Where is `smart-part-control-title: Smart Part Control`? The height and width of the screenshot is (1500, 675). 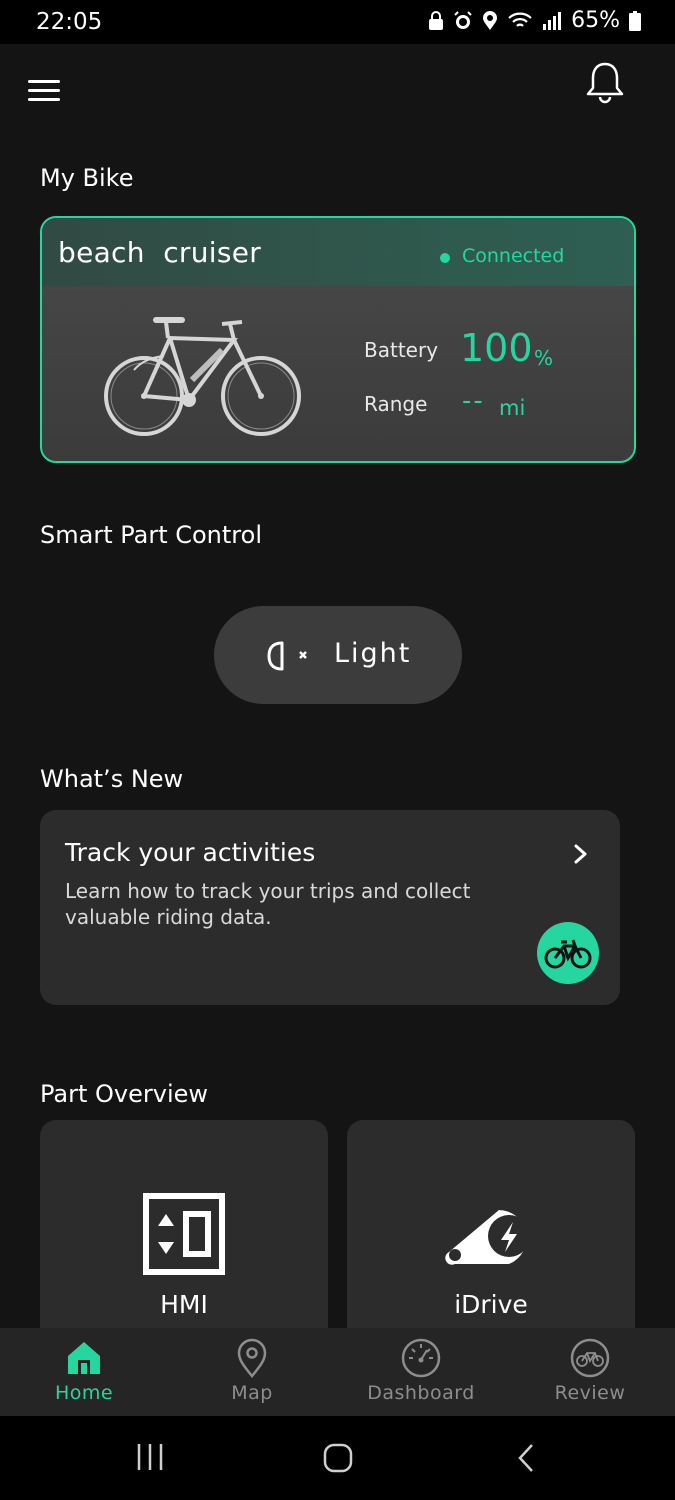
smart-part-control-title: Smart Part Control is located at coordinates (151, 535).